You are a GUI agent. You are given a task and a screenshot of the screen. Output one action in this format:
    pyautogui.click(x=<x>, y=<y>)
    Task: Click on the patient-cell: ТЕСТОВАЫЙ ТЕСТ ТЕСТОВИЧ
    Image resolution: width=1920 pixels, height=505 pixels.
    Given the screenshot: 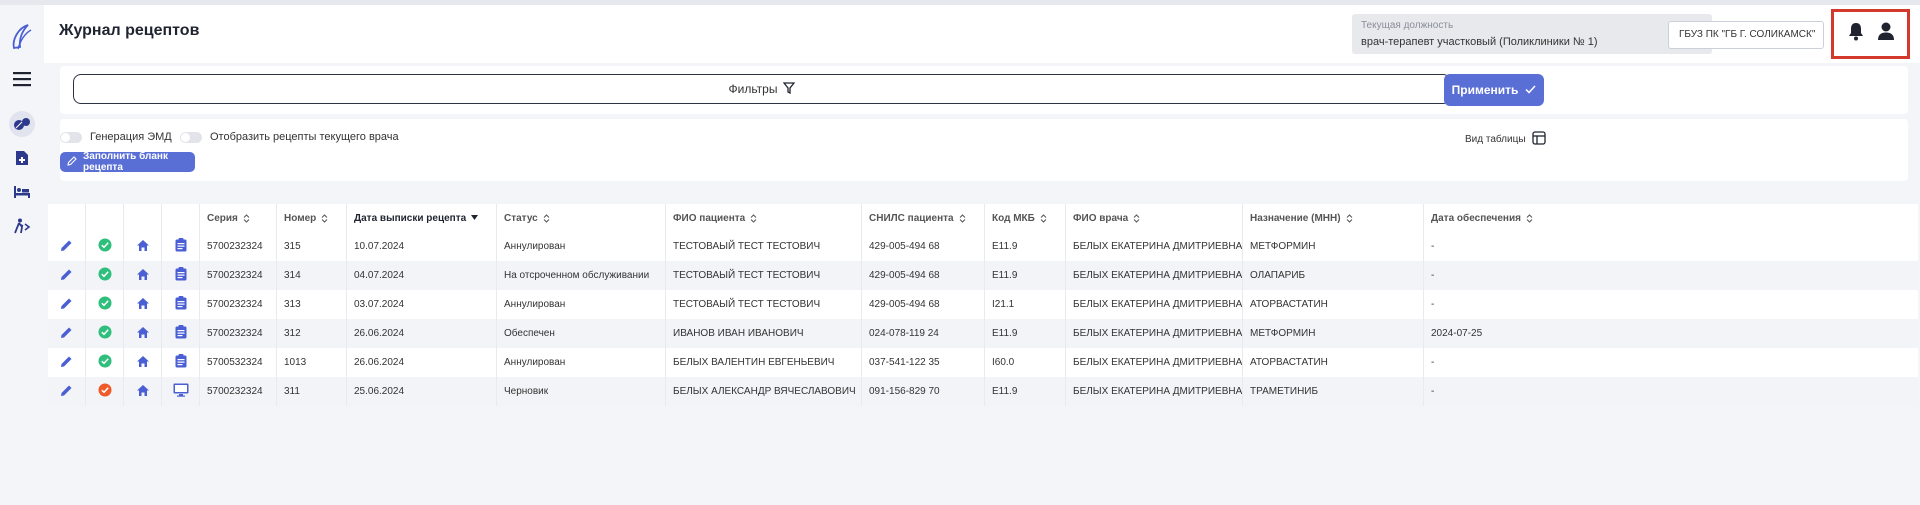 What is the action you would take?
    pyautogui.click(x=764, y=304)
    